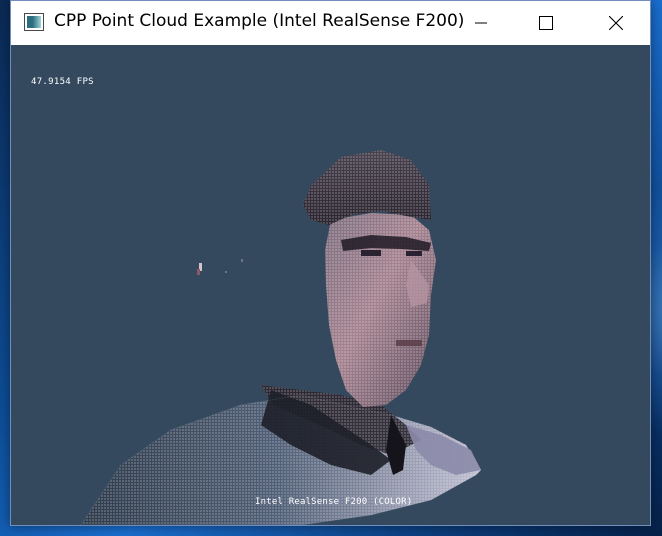  Describe the element at coordinates (334, 502) in the screenshot. I see `camera-name-label: Intel RealSense F200 (COLOR)` at that location.